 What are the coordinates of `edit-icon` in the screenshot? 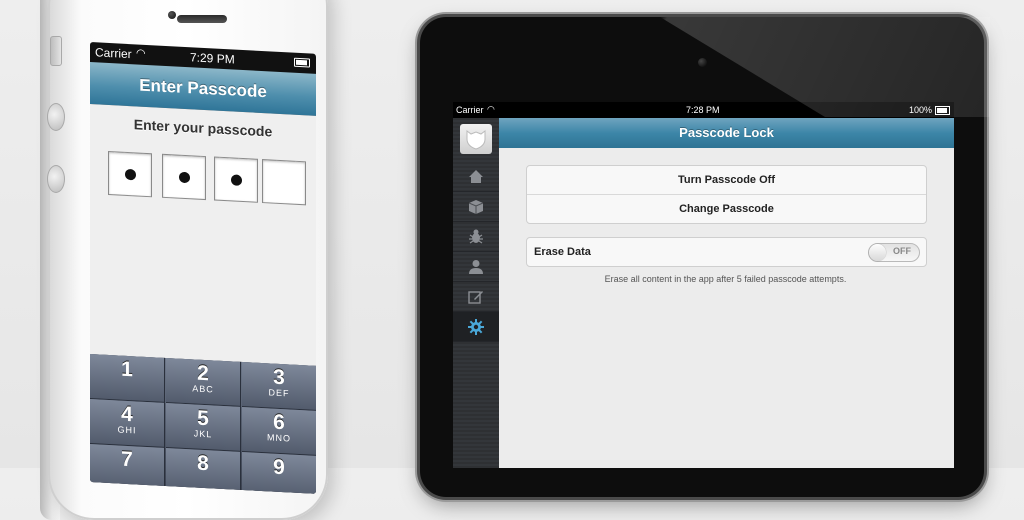 It's located at (475, 297).